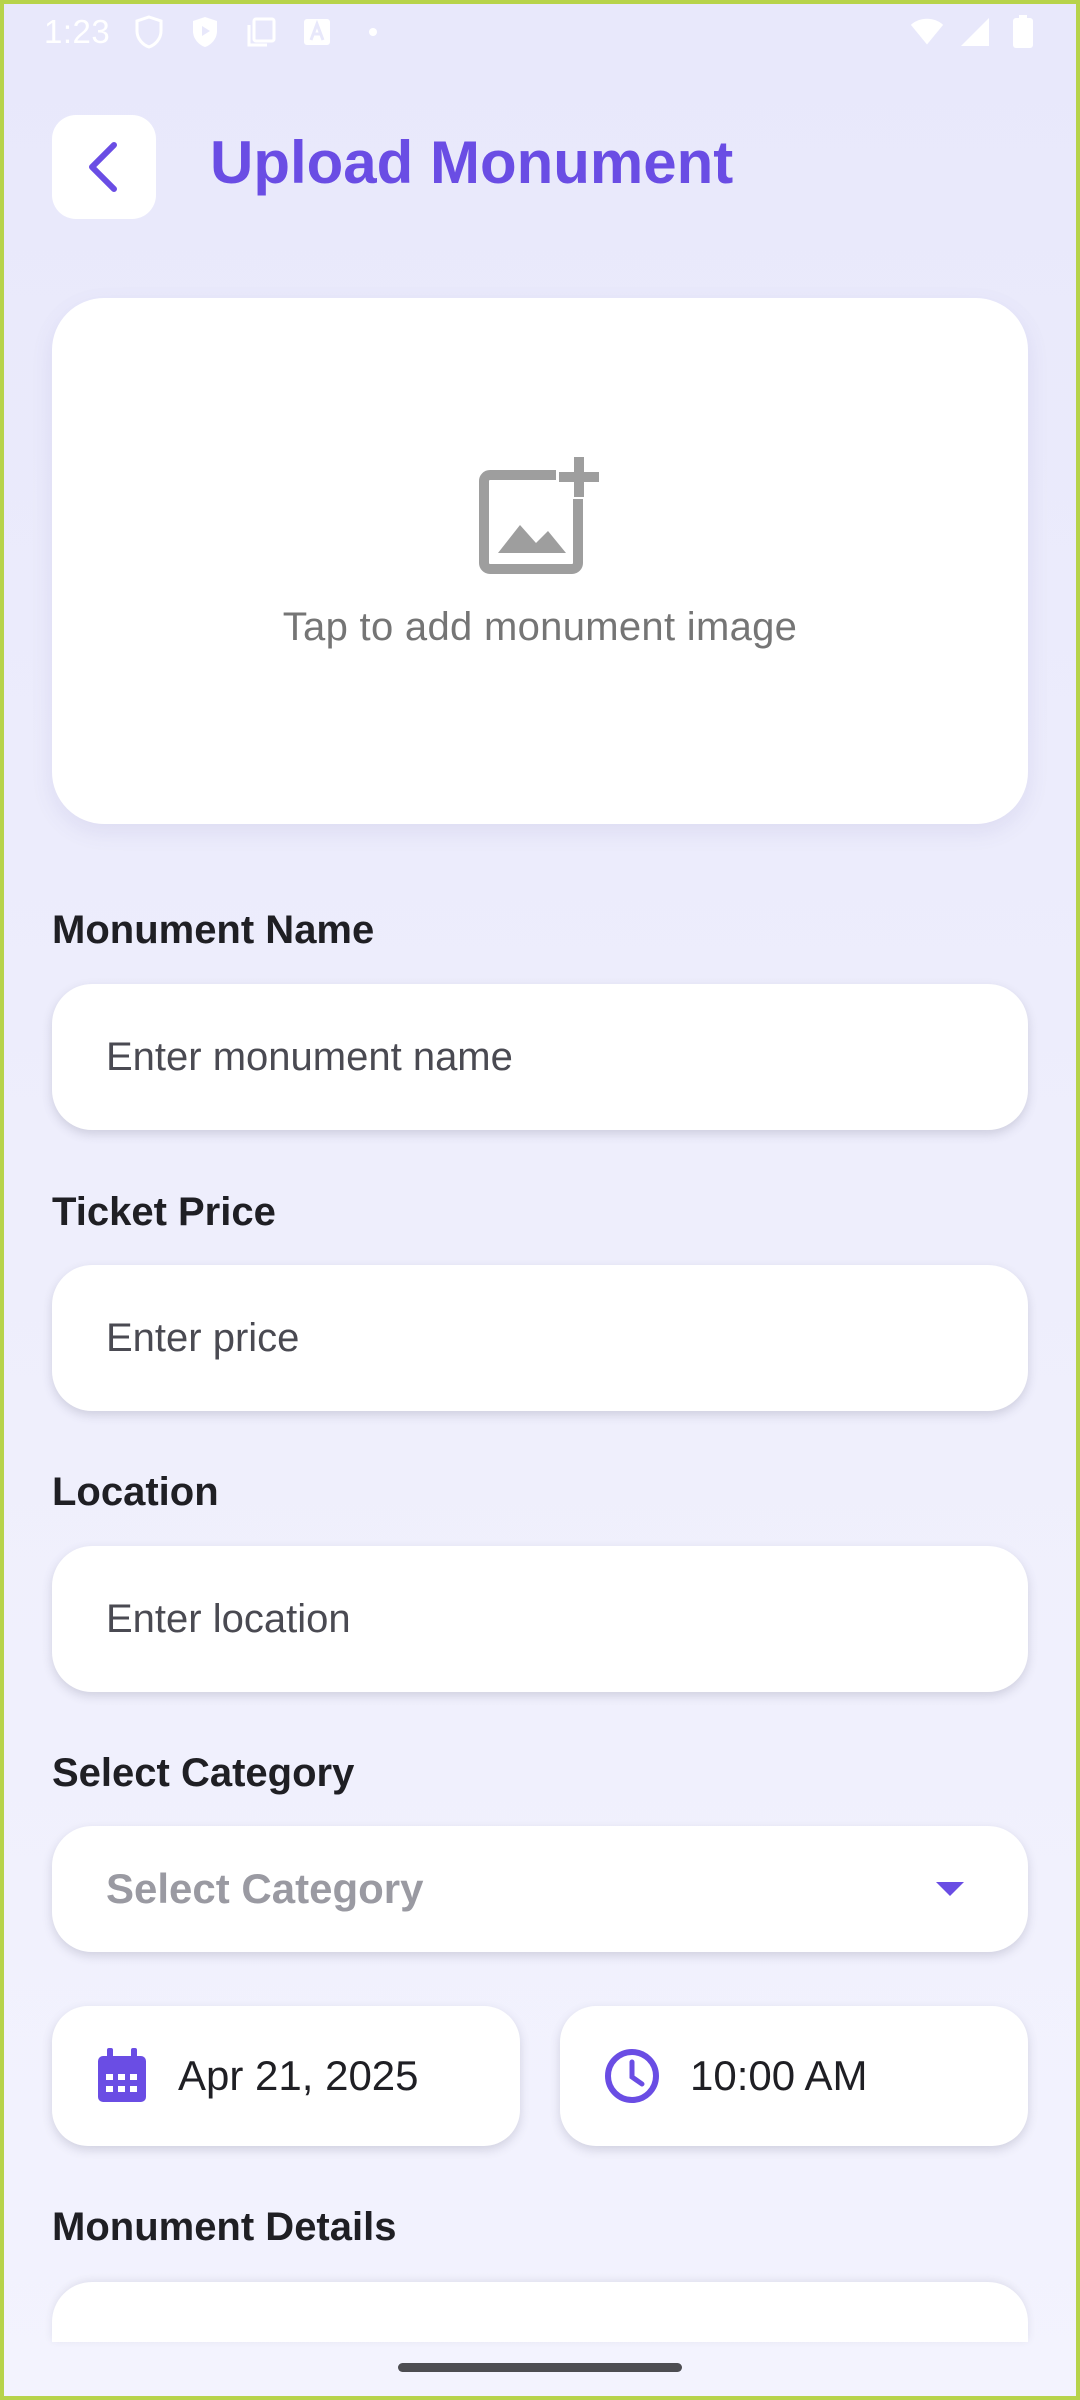 The image size is (1080, 2400). What do you see at coordinates (472, 162) in the screenshot?
I see `page-title: Upload Monument` at bounding box center [472, 162].